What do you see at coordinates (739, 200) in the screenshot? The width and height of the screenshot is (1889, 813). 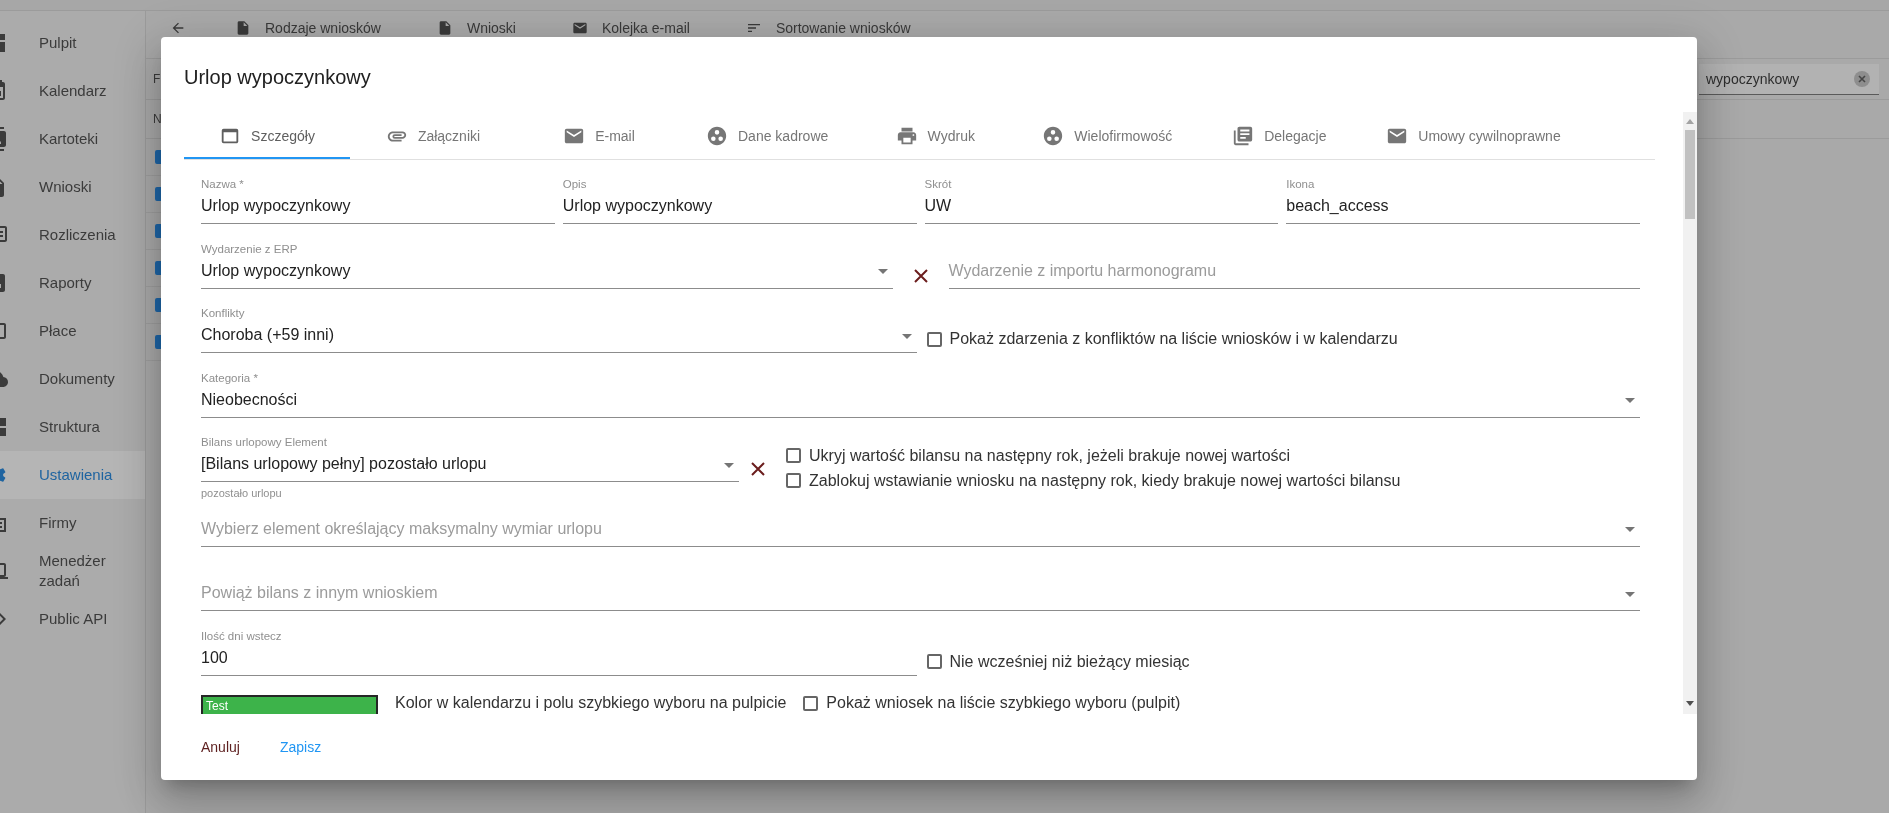 I see `text-field: Opis Urlop wypoczynkowy` at bounding box center [739, 200].